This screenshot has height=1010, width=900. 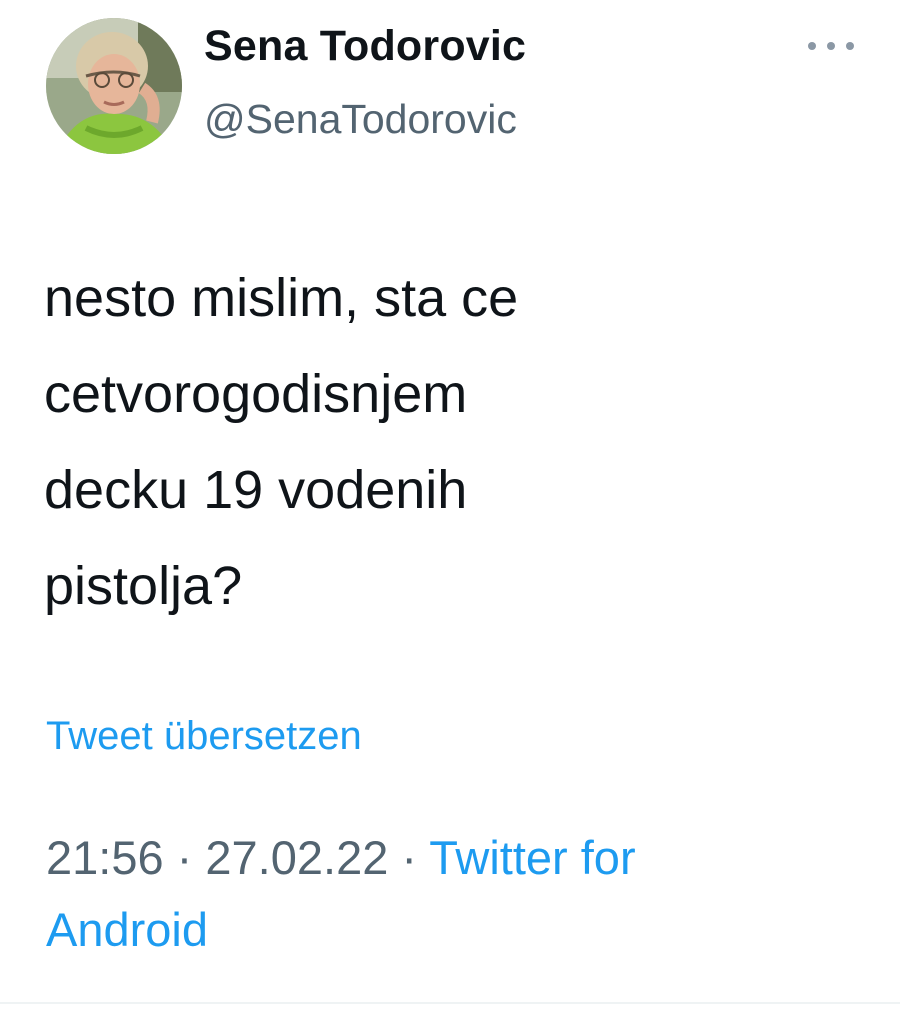 What do you see at coordinates (256, 394) in the screenshot?
I see `tweet-text-line: cetvorogodisnjem` at bounding box center [256, 394].